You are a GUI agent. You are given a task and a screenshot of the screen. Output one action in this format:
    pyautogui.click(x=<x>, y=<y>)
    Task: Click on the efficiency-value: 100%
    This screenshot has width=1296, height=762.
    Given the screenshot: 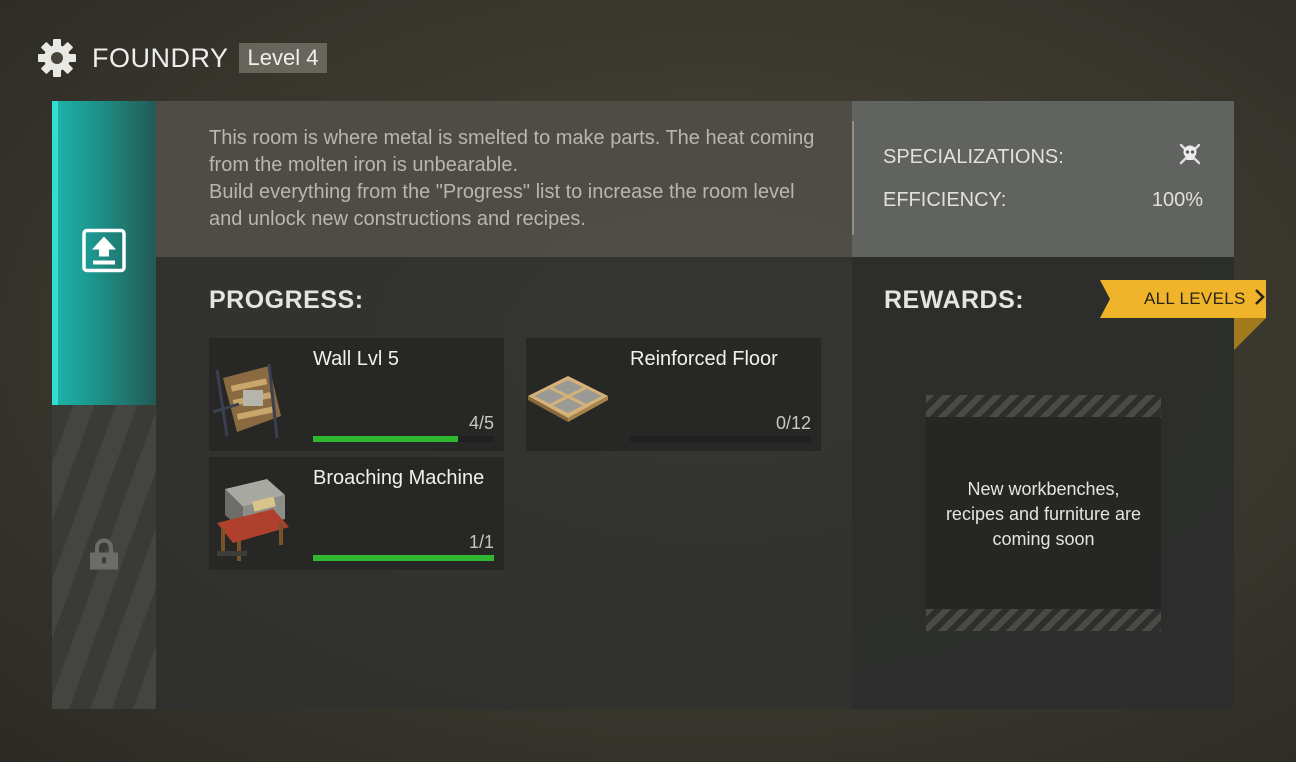 What is the action you would take?
    pyautogui.click(x=1177, y=200)
    